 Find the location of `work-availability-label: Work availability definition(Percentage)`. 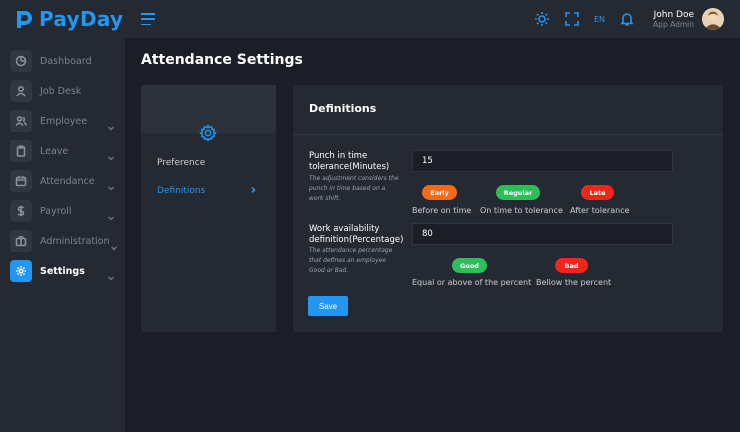

work-availability-label: Work availability definition(Percentage) is located at coordinates (356, 234).